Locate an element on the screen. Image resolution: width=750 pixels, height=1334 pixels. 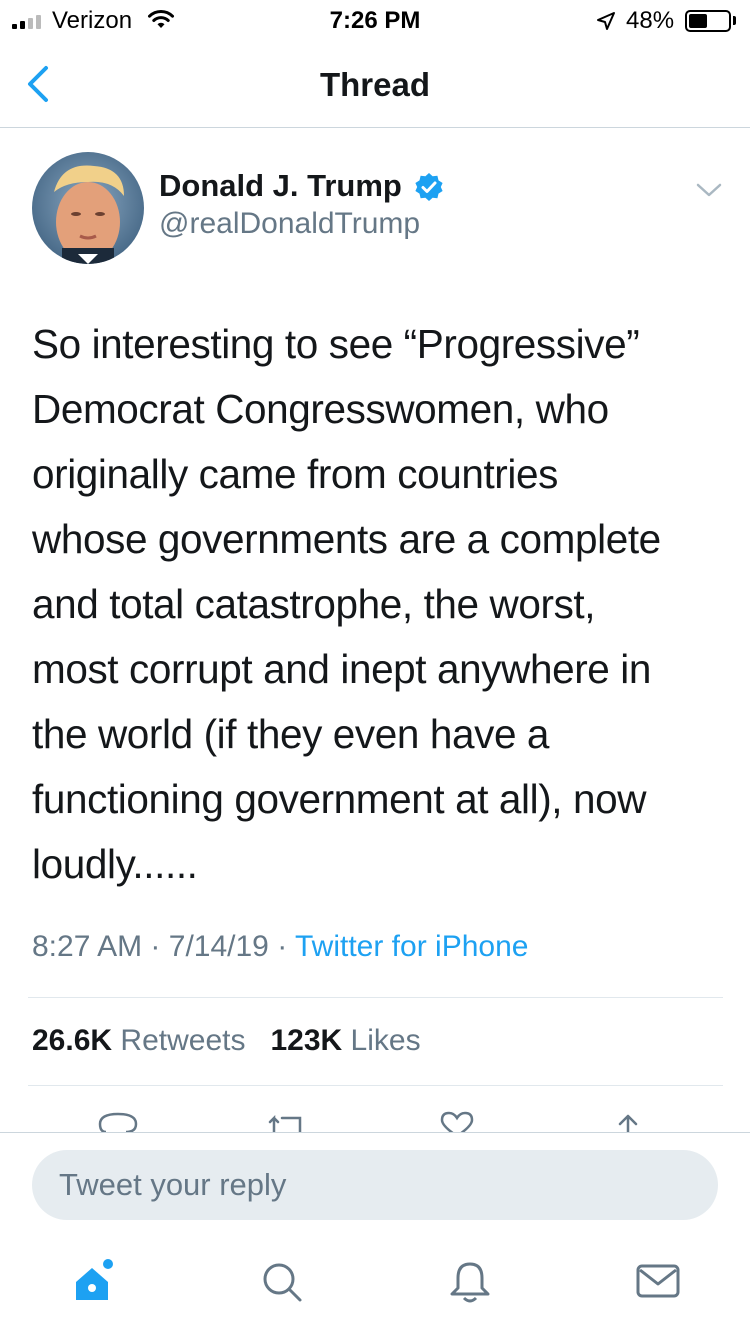
nav-bar: Thread is located at coordinates (375, 84).